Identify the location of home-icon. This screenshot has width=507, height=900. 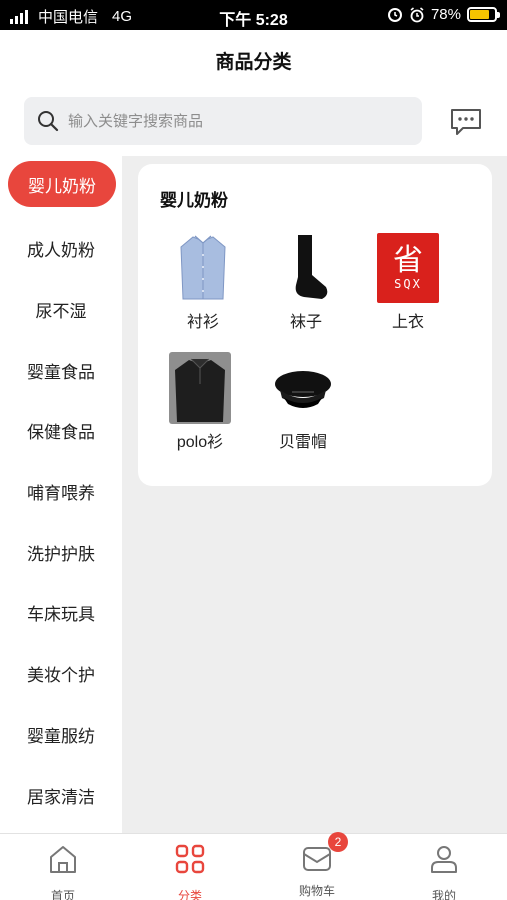
(63, 859).